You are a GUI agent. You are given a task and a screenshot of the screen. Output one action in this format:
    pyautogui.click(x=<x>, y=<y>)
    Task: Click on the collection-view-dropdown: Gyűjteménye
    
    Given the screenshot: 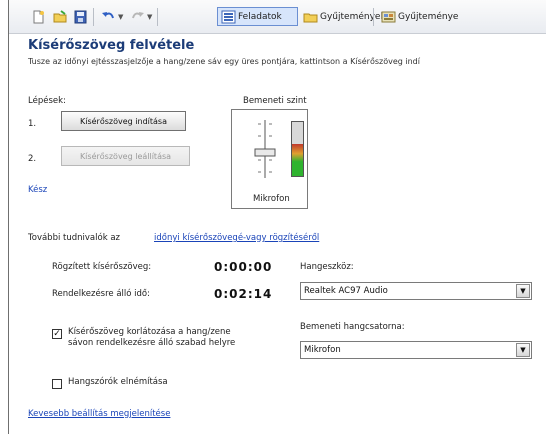 What is the action you would take?
    pyautogui.click(x=419, y=17)
    